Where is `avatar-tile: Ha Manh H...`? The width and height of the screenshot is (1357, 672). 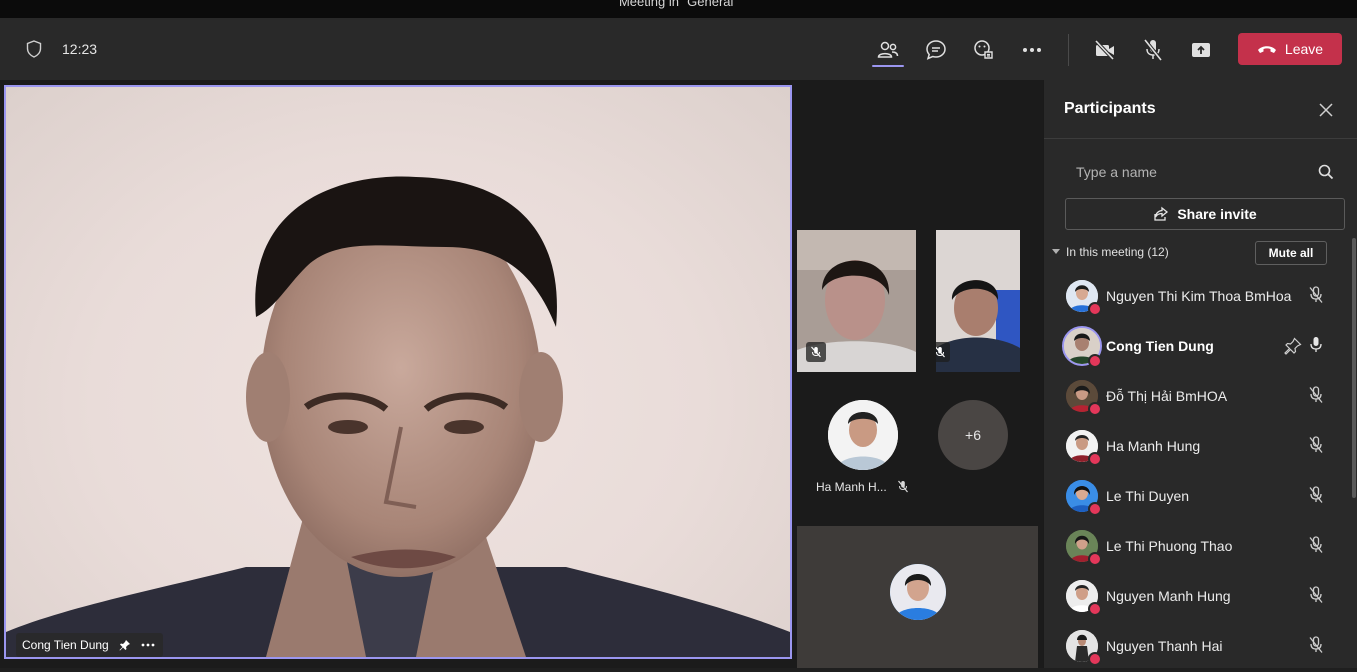 avatar-tile: Ha Manh H... is located at coordinates (865, 448).